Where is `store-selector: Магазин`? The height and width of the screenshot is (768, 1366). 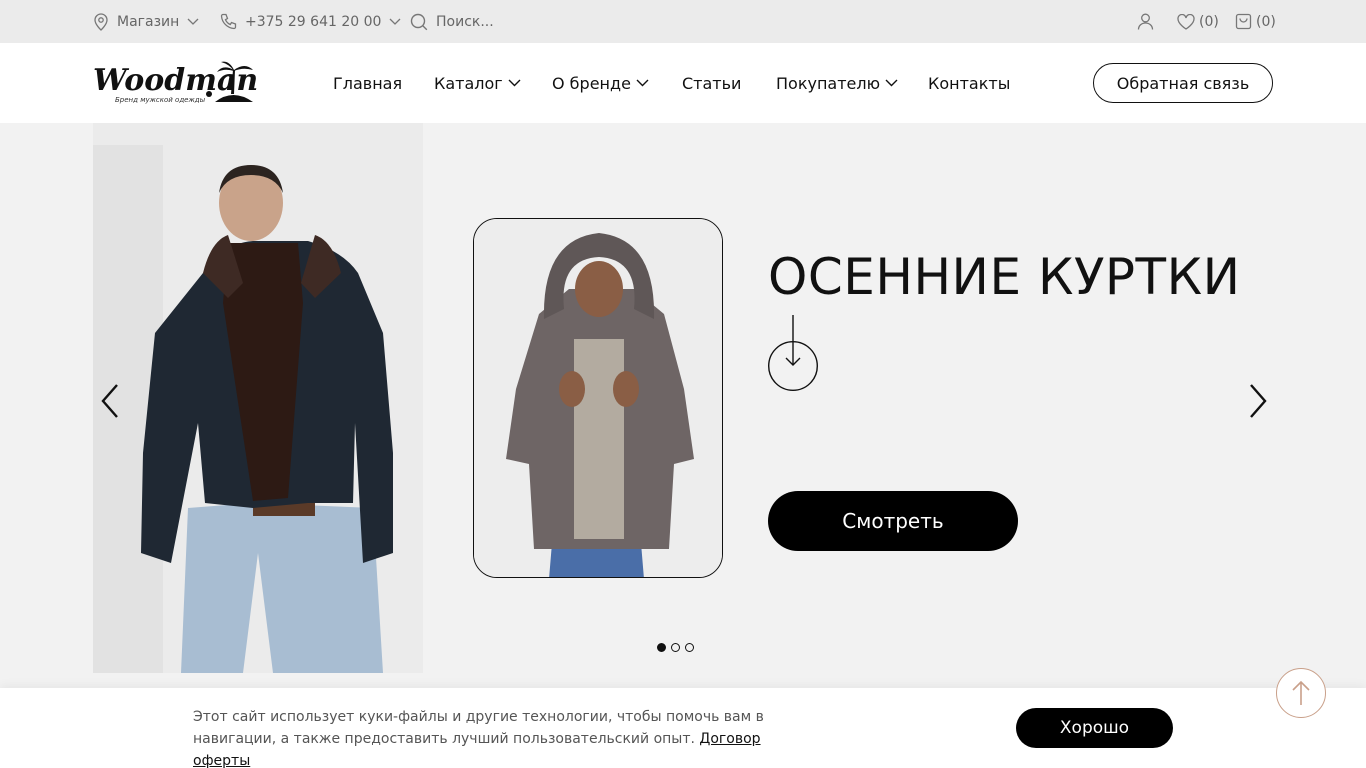 store-selector: Магазин is located at coordinates (146, 21).